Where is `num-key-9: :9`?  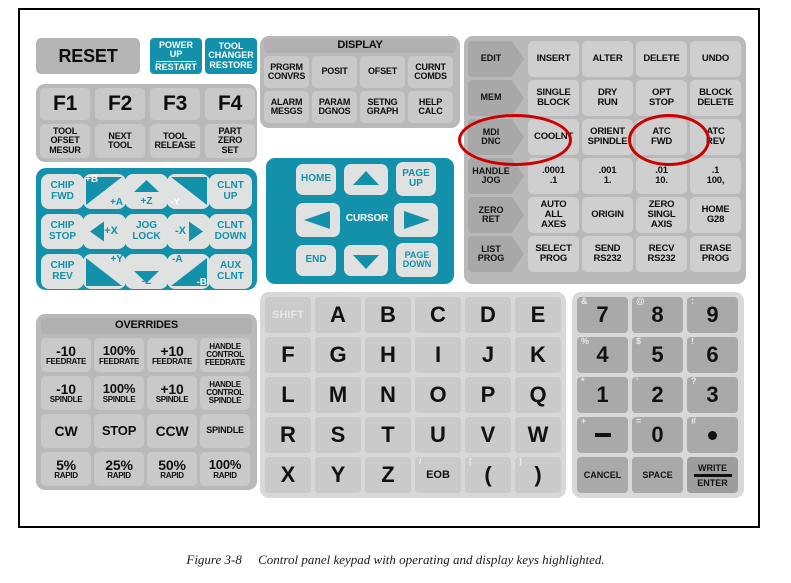 num-key-9: :9 is located at coordinates (712, 314).